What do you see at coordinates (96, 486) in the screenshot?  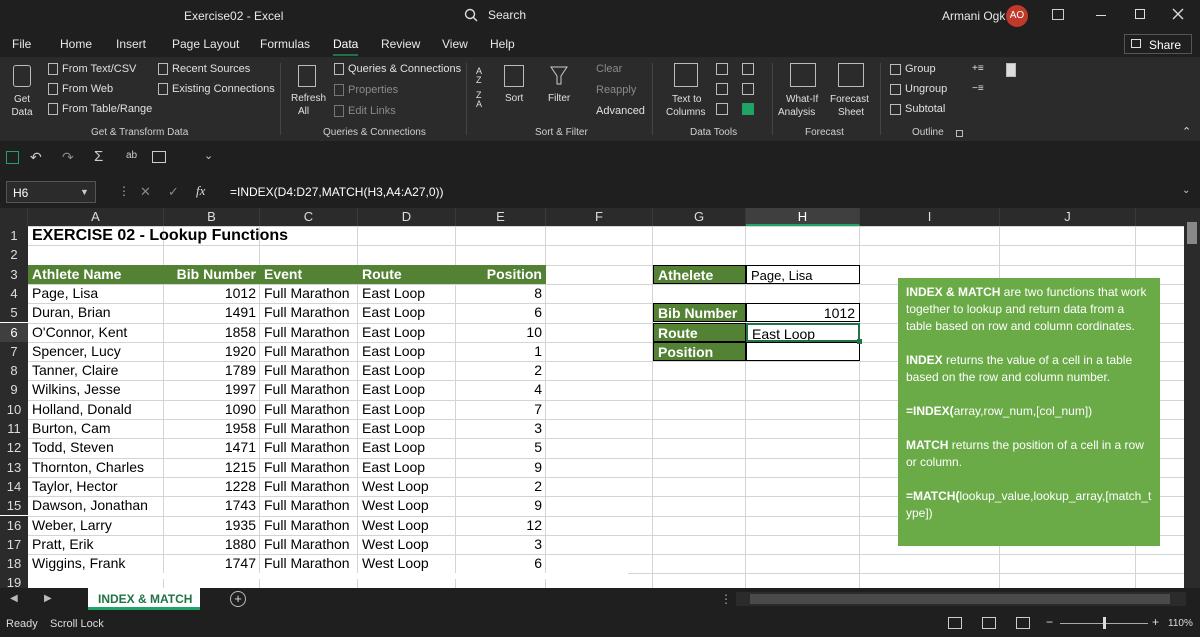 I see `cell-athlete-name: Taylor, Hector` at bounding box center [96, 486].